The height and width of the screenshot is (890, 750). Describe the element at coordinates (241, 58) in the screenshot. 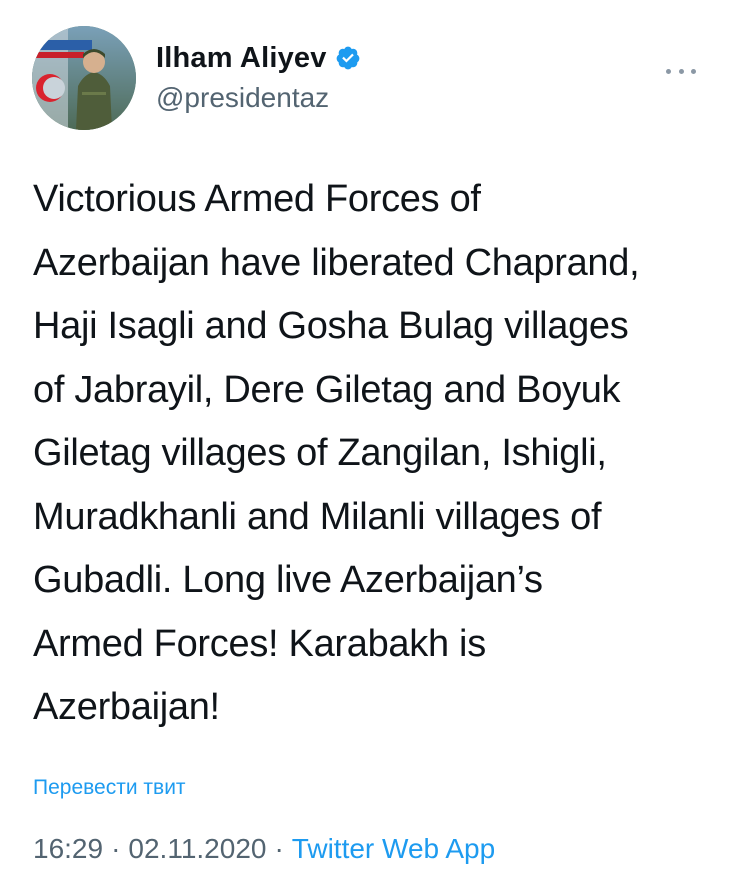

I see `author-display-name: Ilham Aliyev` at that location.